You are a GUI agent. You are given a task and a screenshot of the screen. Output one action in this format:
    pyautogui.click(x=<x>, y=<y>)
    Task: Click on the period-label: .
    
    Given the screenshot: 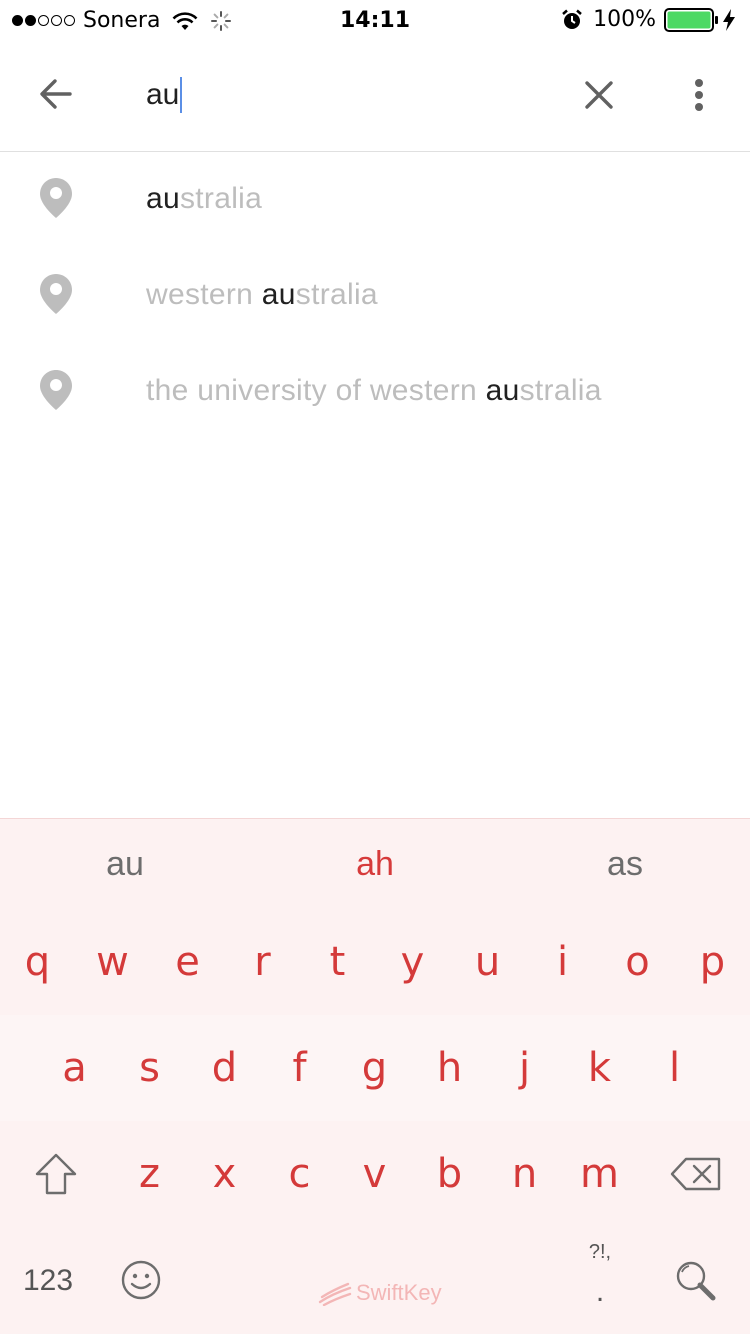 What is the action you would take?
    pyautogui.click(x=600, y=1291)
    